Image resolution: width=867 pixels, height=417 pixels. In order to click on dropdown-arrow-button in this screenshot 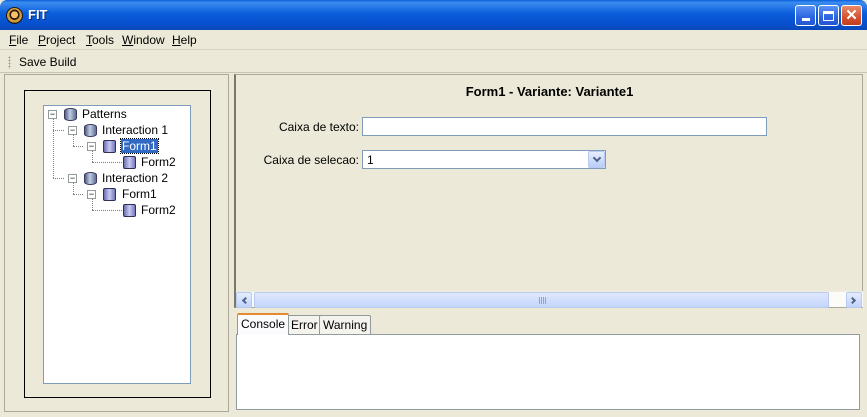, I will do `click(596, 159)`.